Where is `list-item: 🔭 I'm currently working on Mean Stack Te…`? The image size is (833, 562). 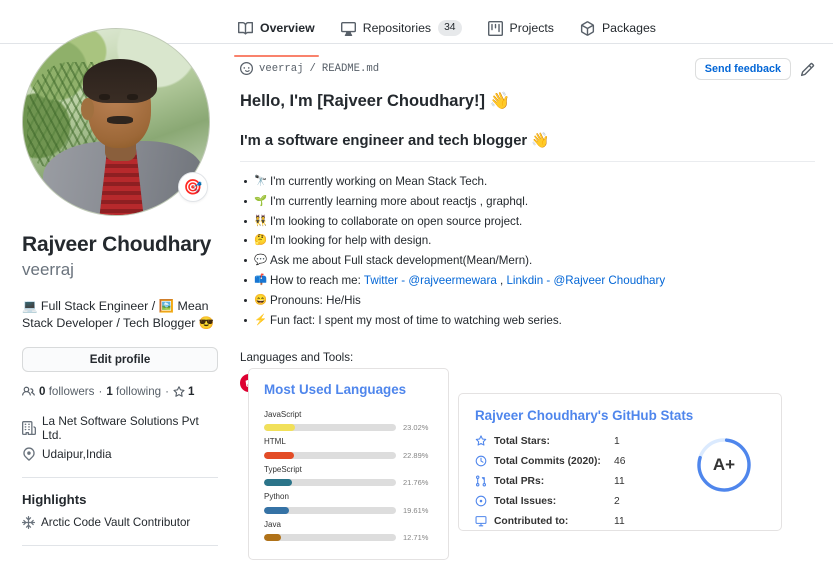 list-item: 🔭 I'm currently working on Mean Stack Te… is located at coordinates (527, 182).